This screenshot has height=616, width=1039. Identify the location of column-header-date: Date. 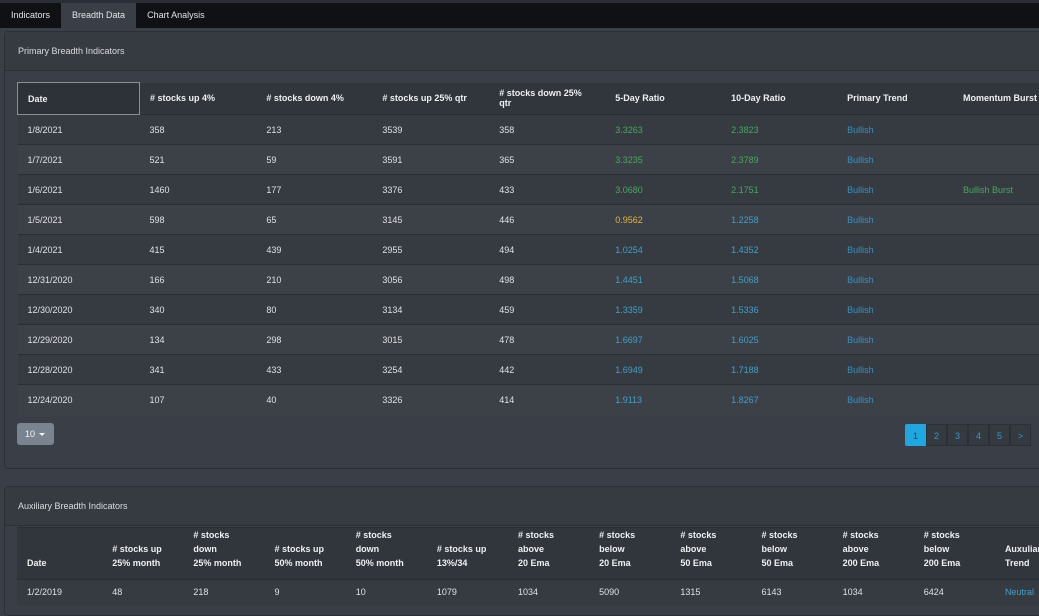
(79, 99).